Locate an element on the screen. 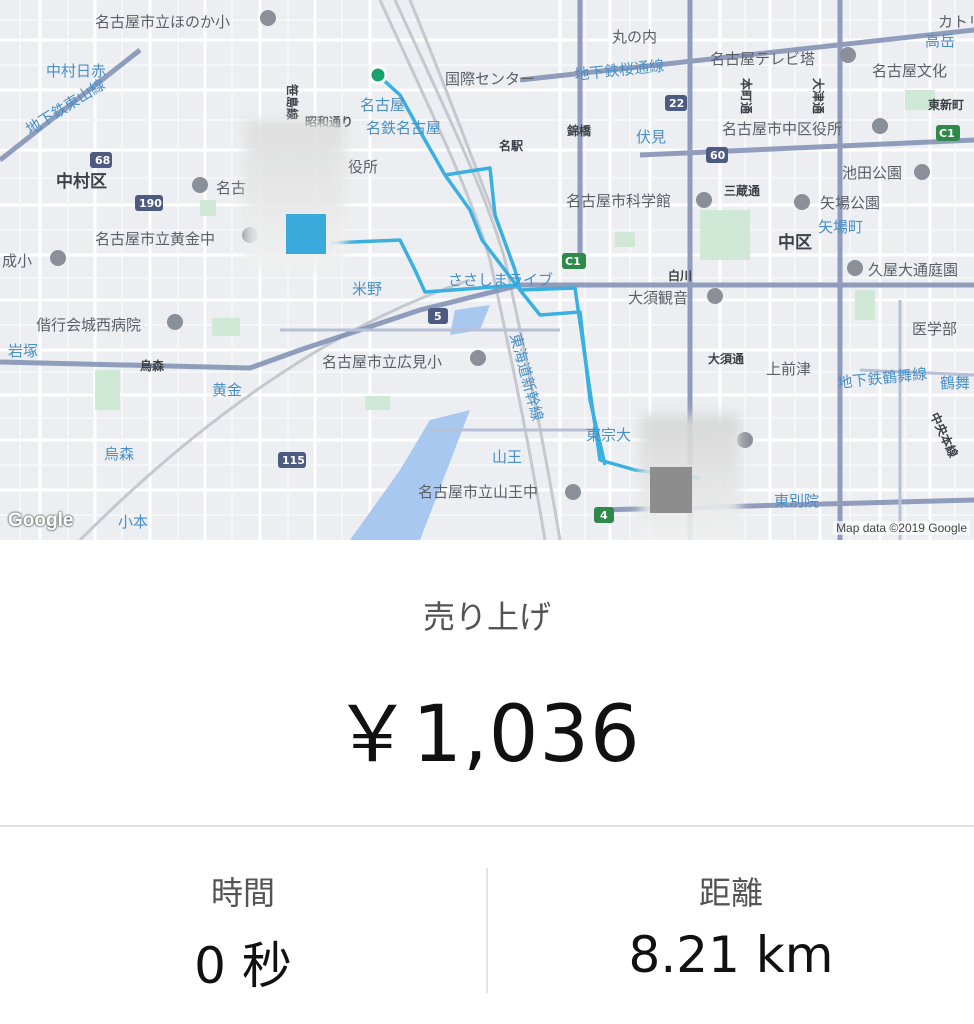 This screenshot has width=974, height=1024. map-attribution: Map data ©2019 Google is located at coordinates (901, 528).